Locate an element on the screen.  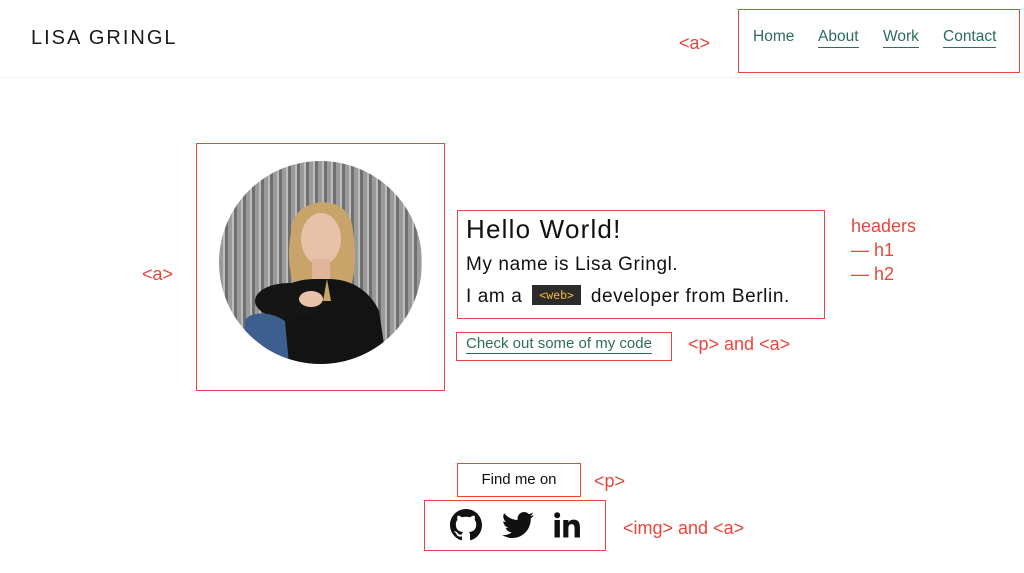
web-badge: <web> is located at coordinates (556, 295).